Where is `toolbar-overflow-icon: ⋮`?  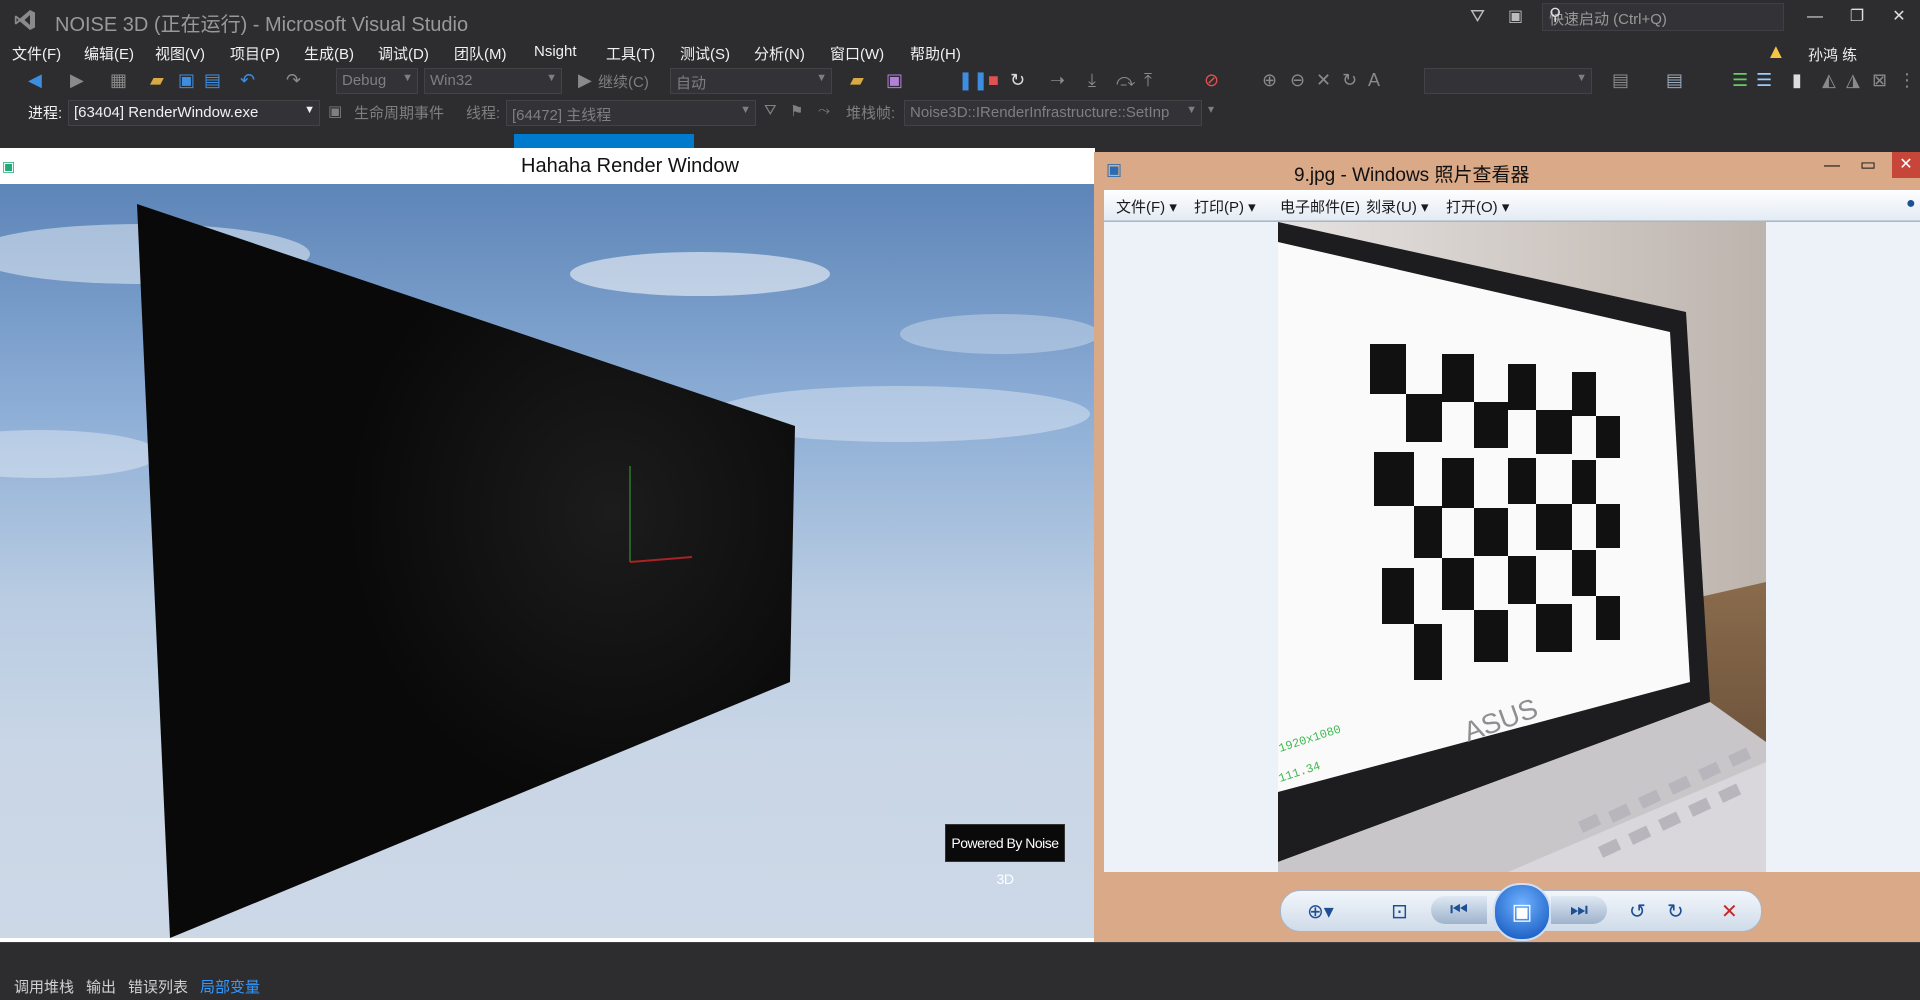
toolbar-overflow-icon: ⋮ is located at coordinates (1907, 80).